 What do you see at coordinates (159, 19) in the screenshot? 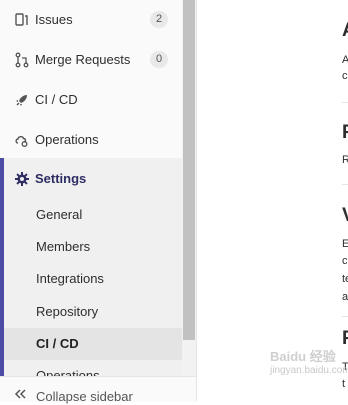
I see `issues-count-badge: 2` at bounding box center [159, 19].